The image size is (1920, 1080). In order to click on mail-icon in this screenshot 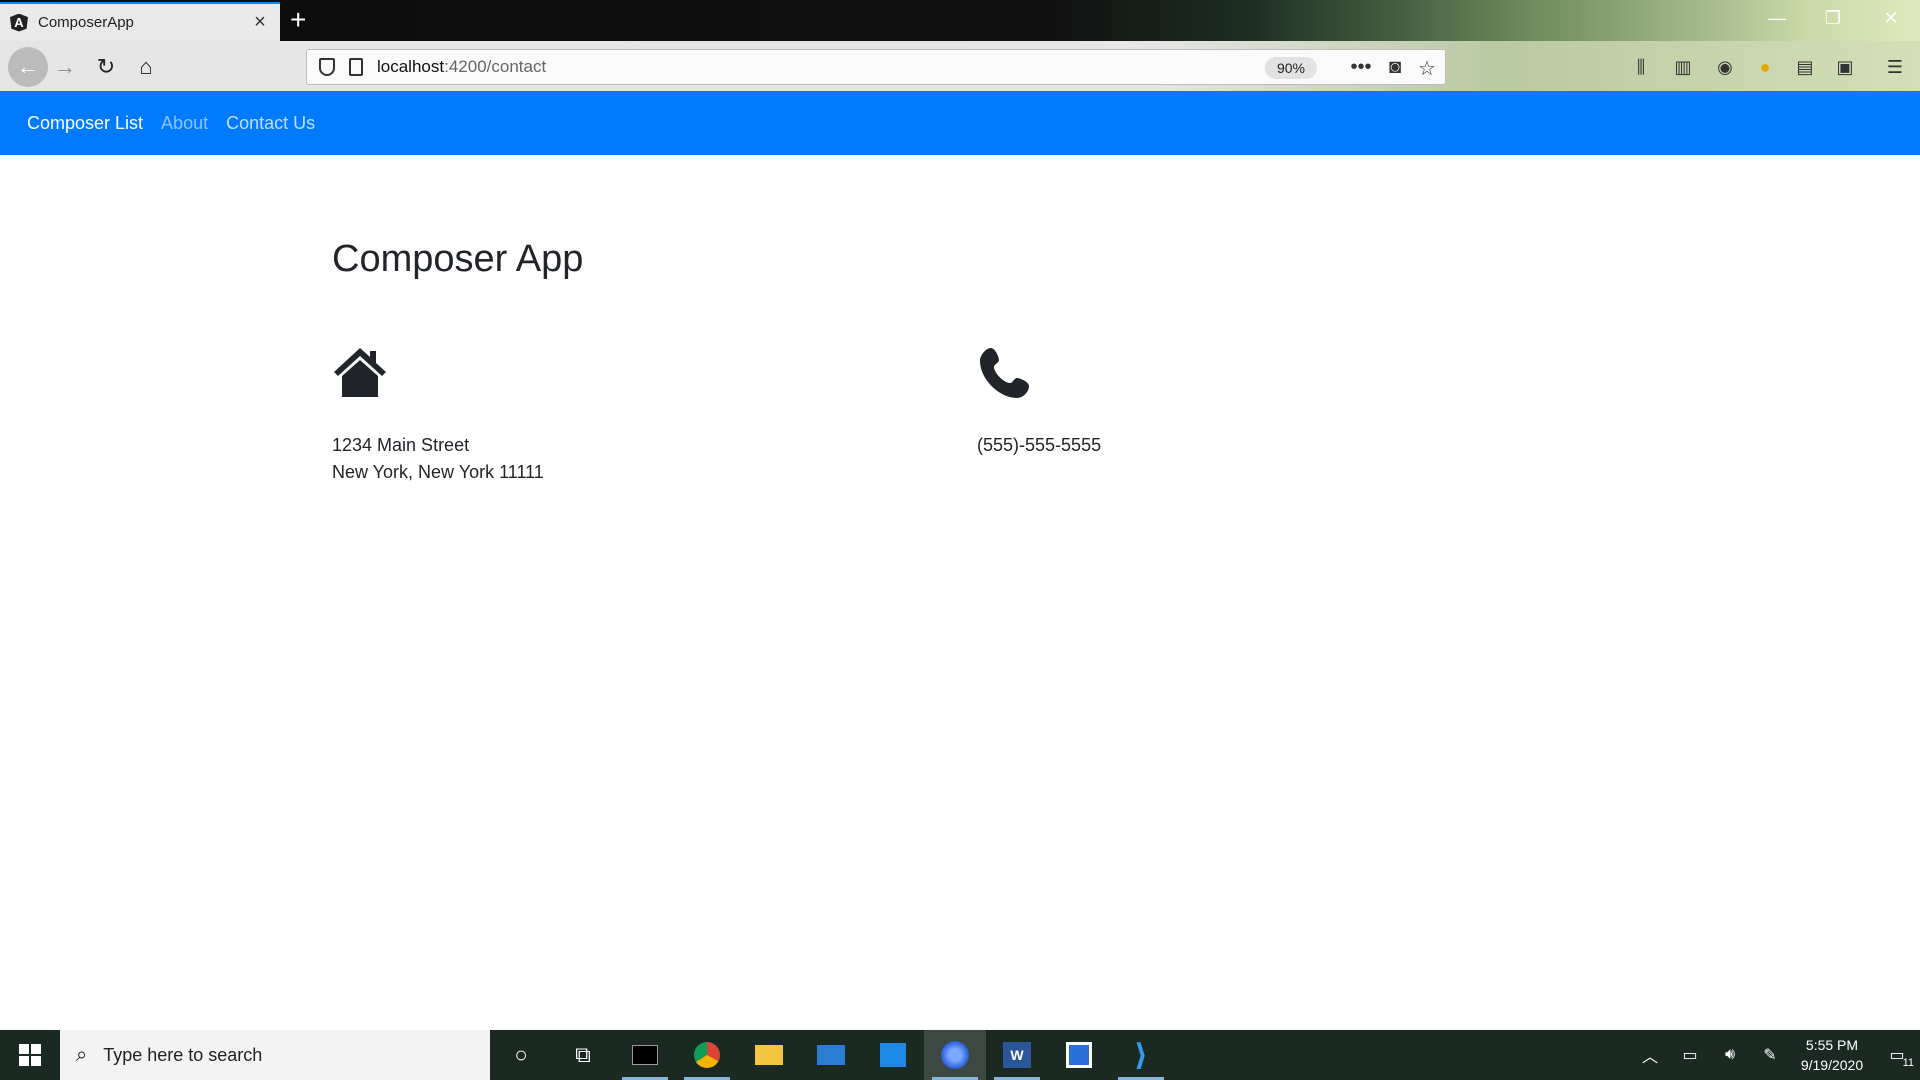, I will do `click(831, 1055)`.